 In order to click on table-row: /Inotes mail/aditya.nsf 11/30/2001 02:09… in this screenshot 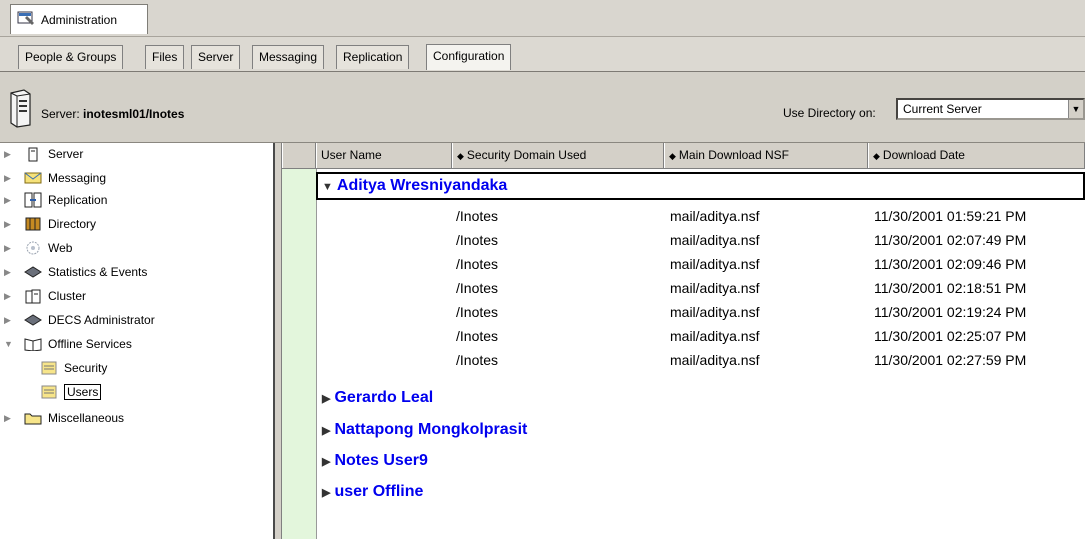, I will do `click(700, 265)`.